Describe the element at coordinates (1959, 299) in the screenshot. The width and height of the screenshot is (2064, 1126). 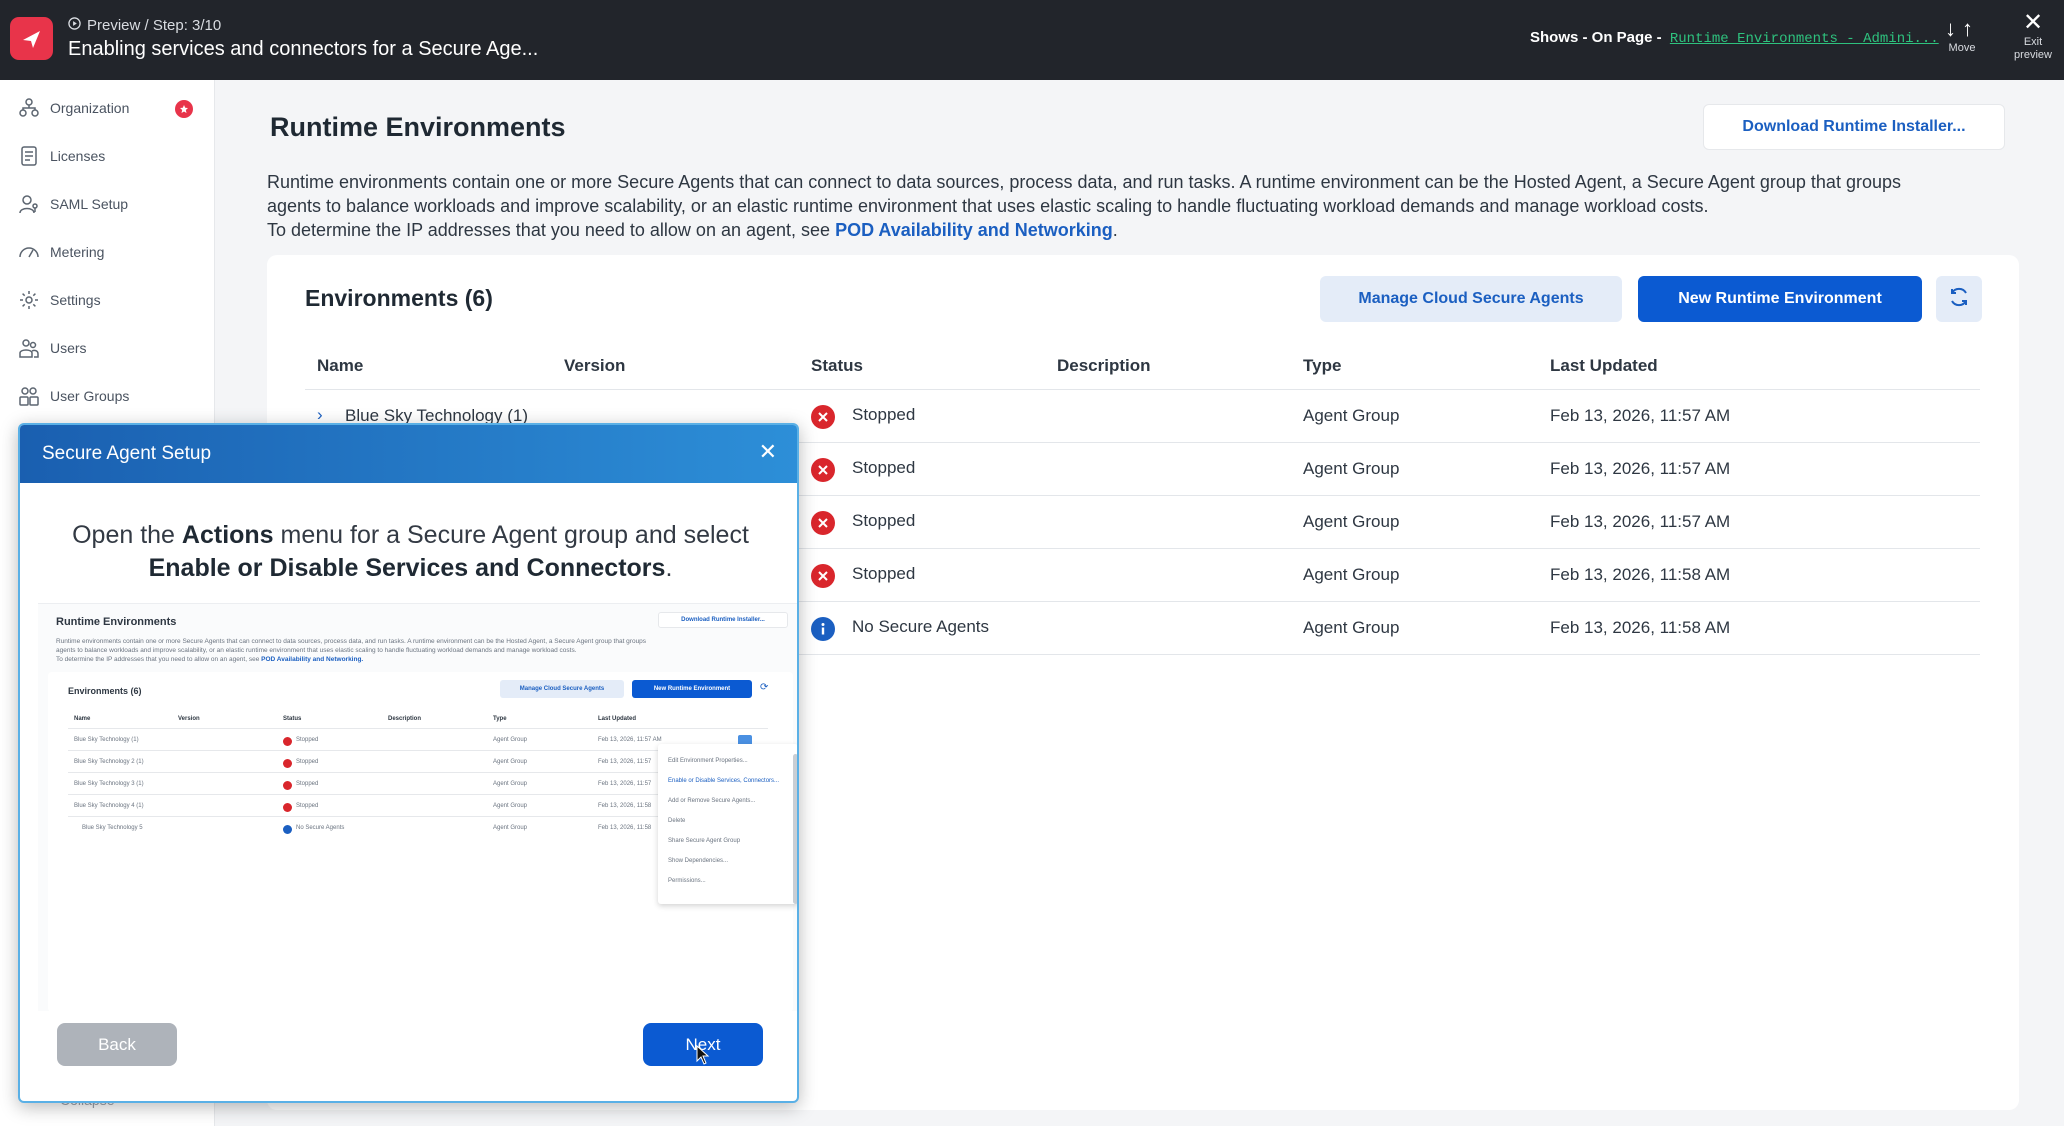
I see `refresh-button` at that location.